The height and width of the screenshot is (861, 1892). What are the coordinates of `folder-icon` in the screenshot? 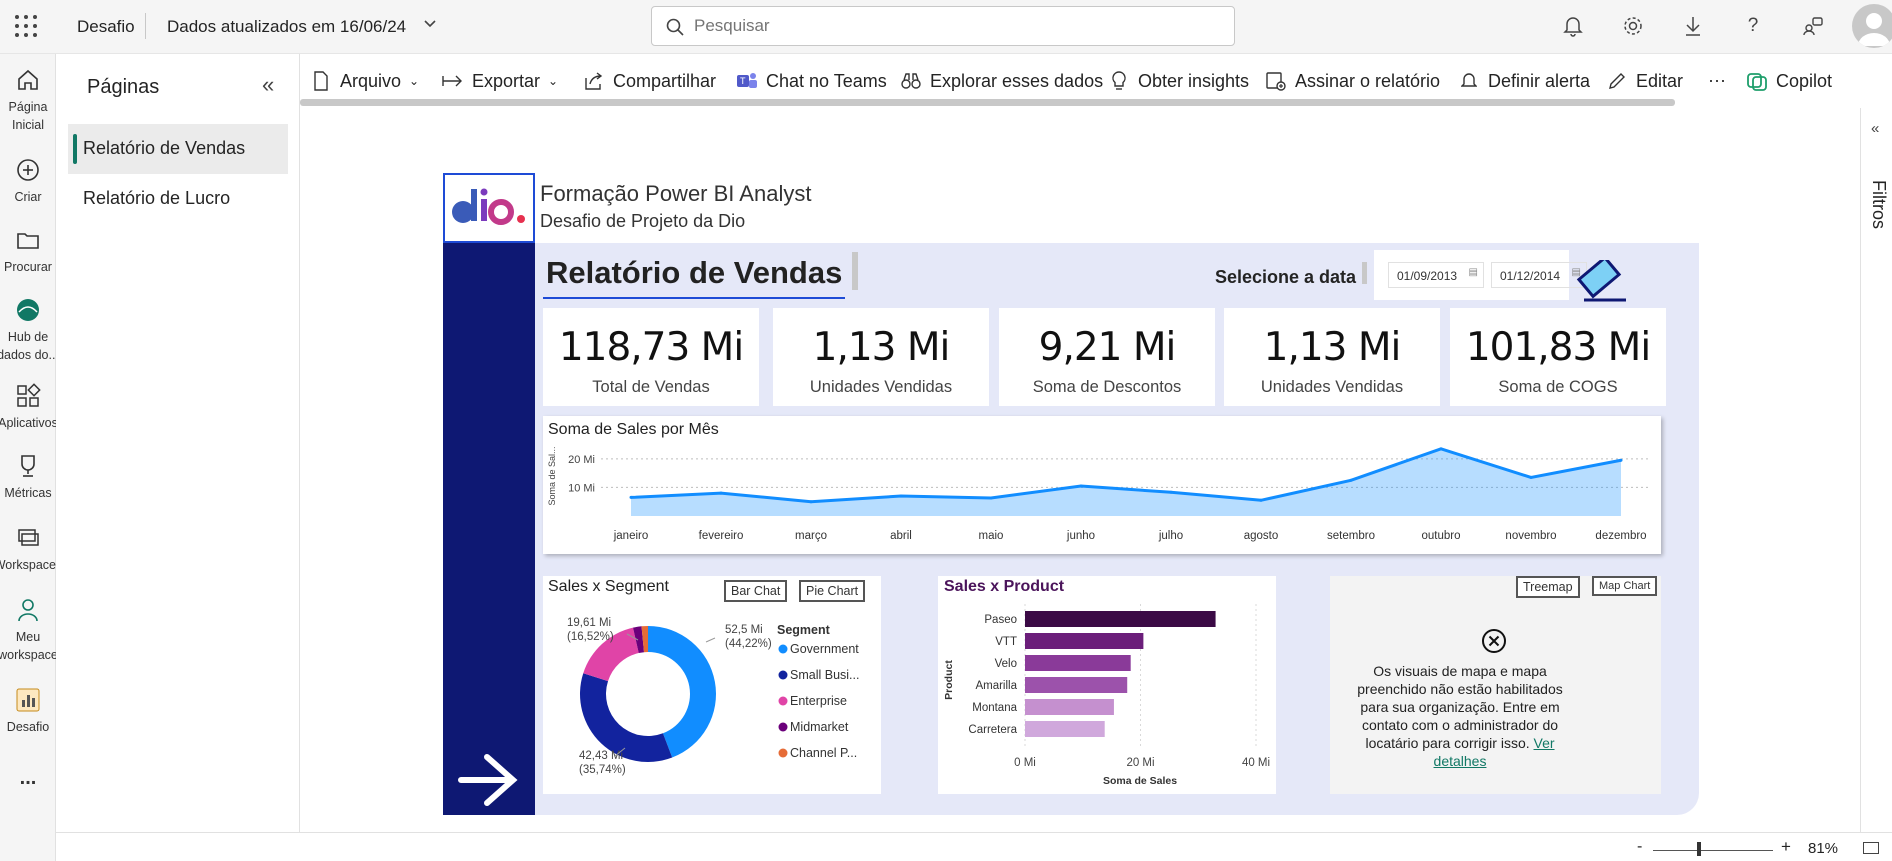 It's located at (28, 241).